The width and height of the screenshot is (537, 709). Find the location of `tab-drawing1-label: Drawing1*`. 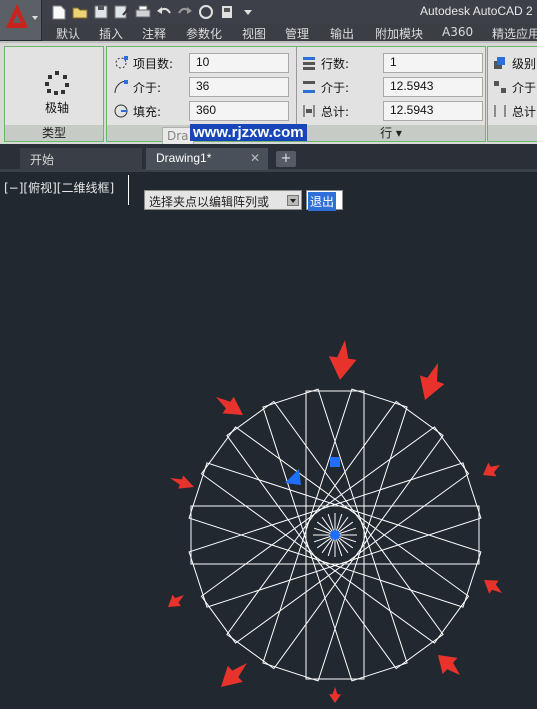

tab-drawing1-label: Drawing1* is located at coordinates (184, 158).